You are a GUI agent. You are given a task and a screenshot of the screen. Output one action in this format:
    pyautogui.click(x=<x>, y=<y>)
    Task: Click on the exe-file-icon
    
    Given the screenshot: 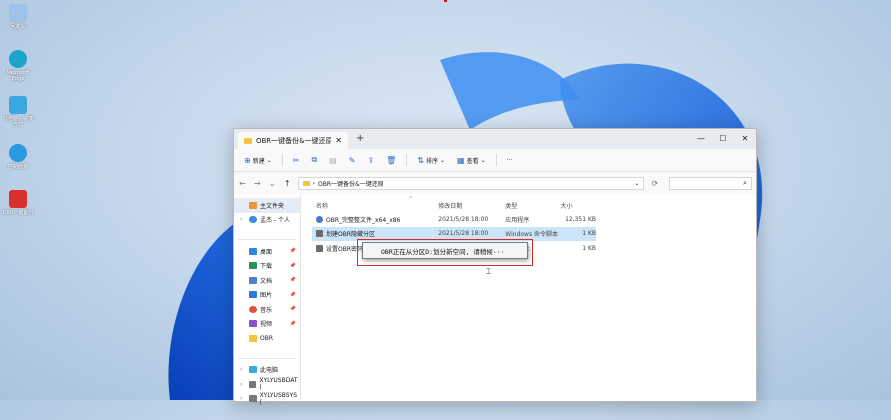 What is the action you would take?
    pyautogui.click(x=319, y=219)
    